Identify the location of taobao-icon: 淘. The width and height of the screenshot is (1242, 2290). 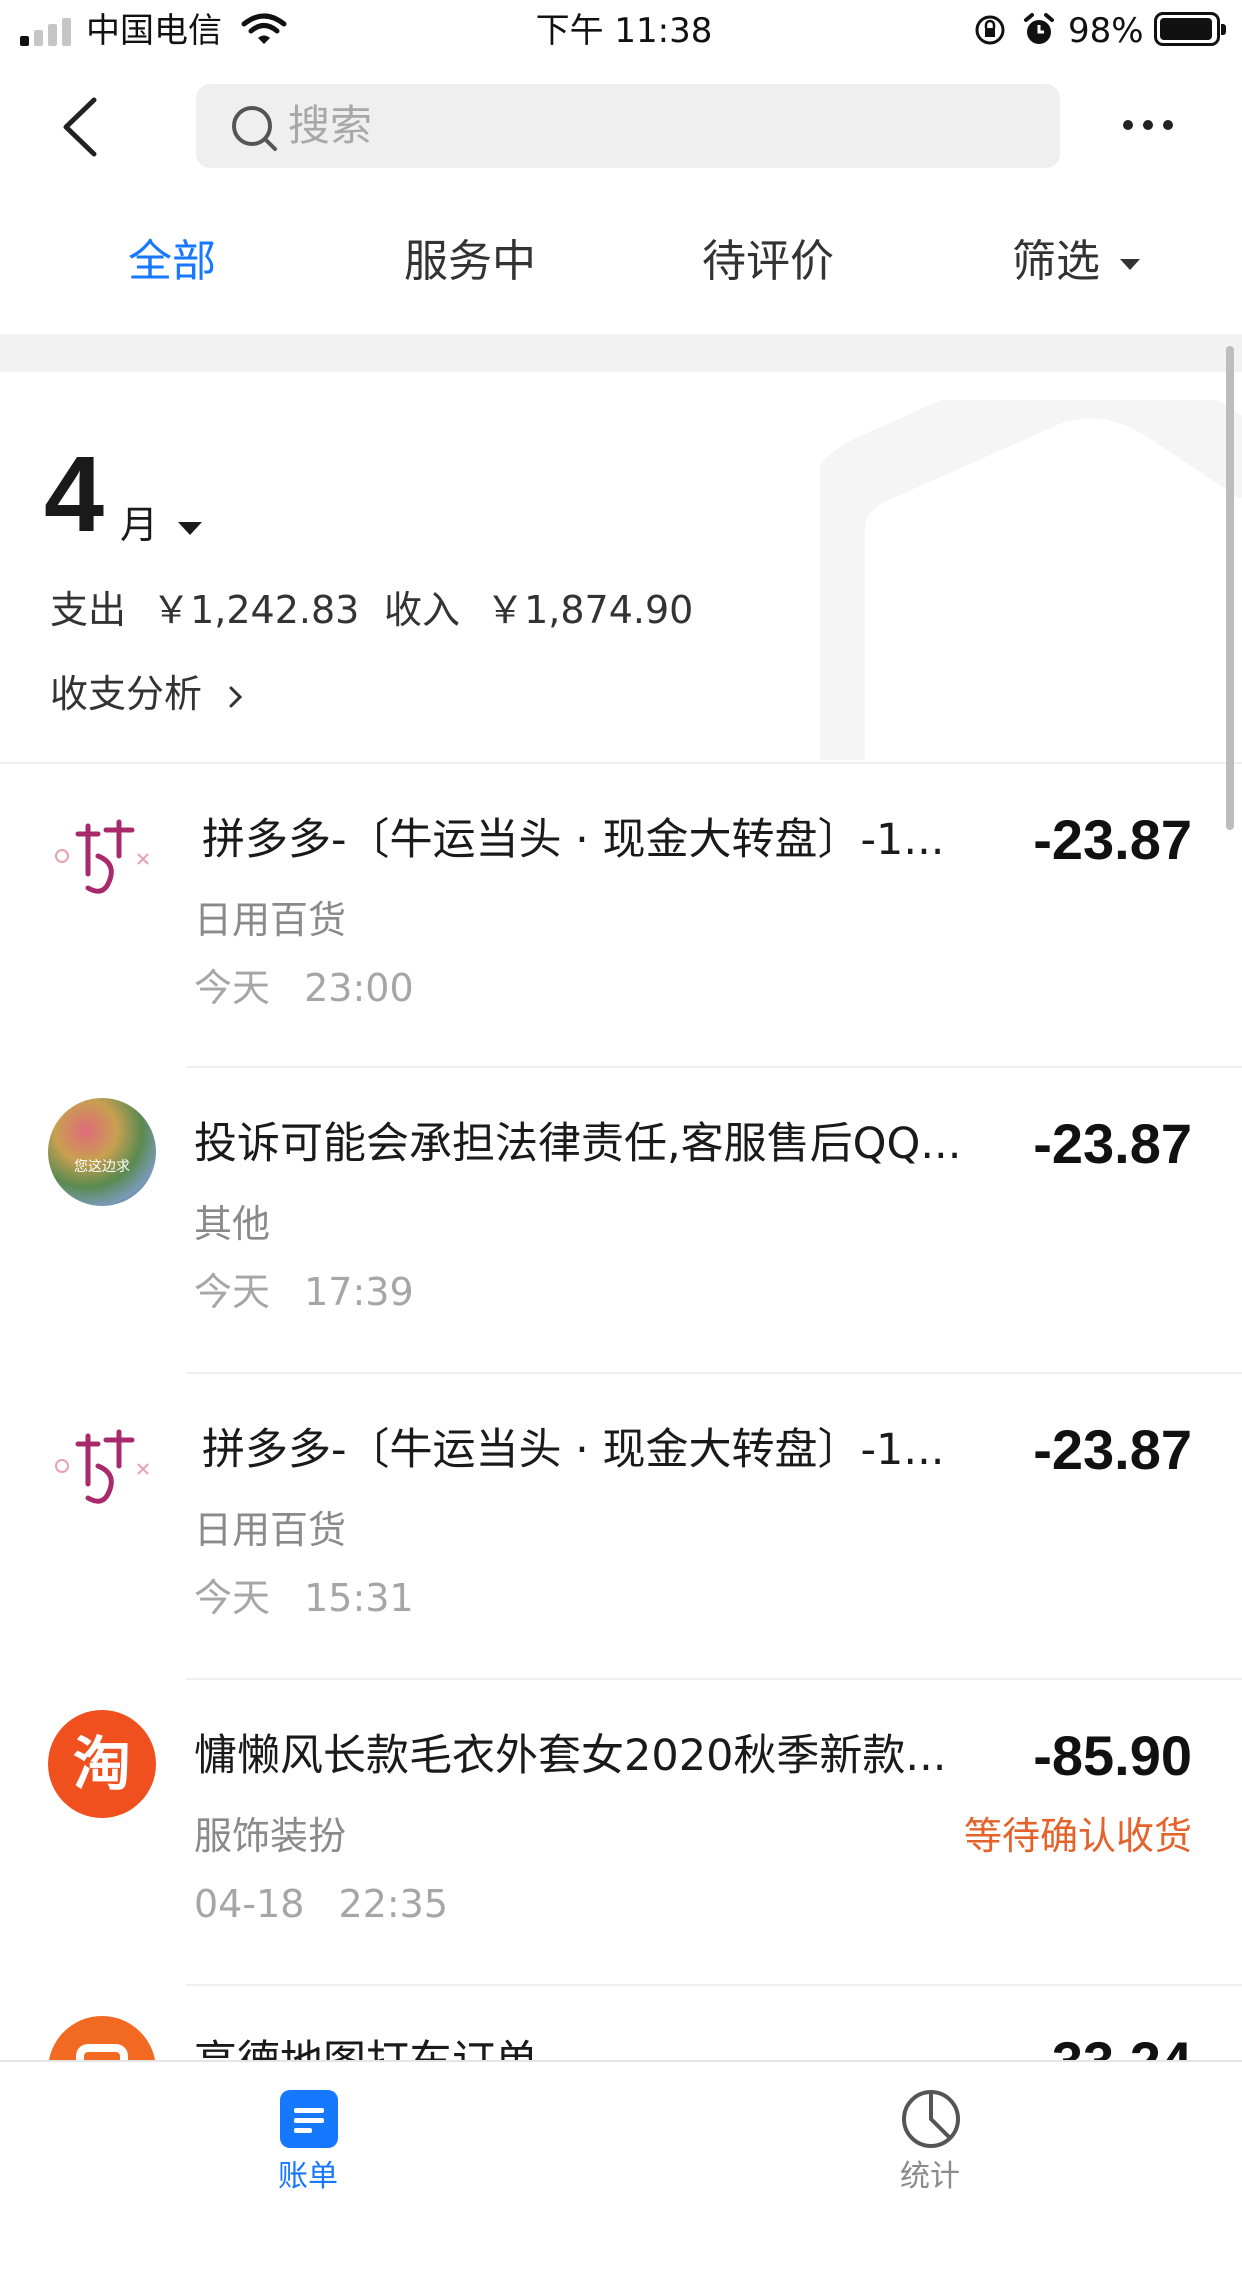
(102, 1764).